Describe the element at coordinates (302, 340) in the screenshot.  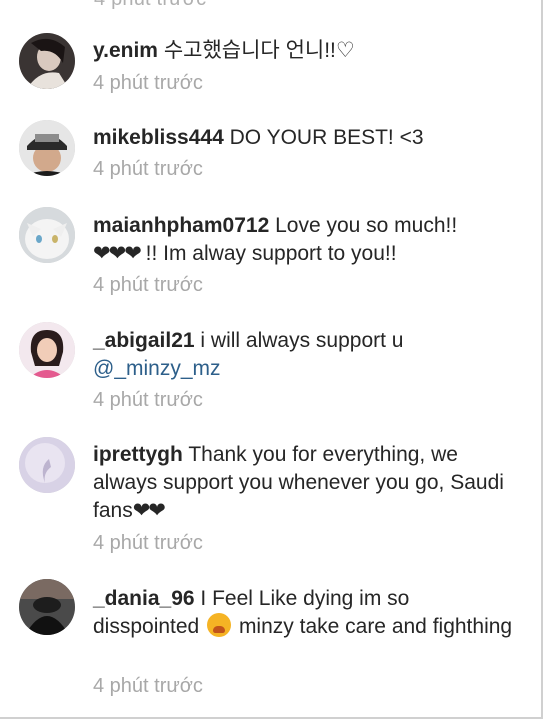
I see `comment-text: i will always support u` at that location.